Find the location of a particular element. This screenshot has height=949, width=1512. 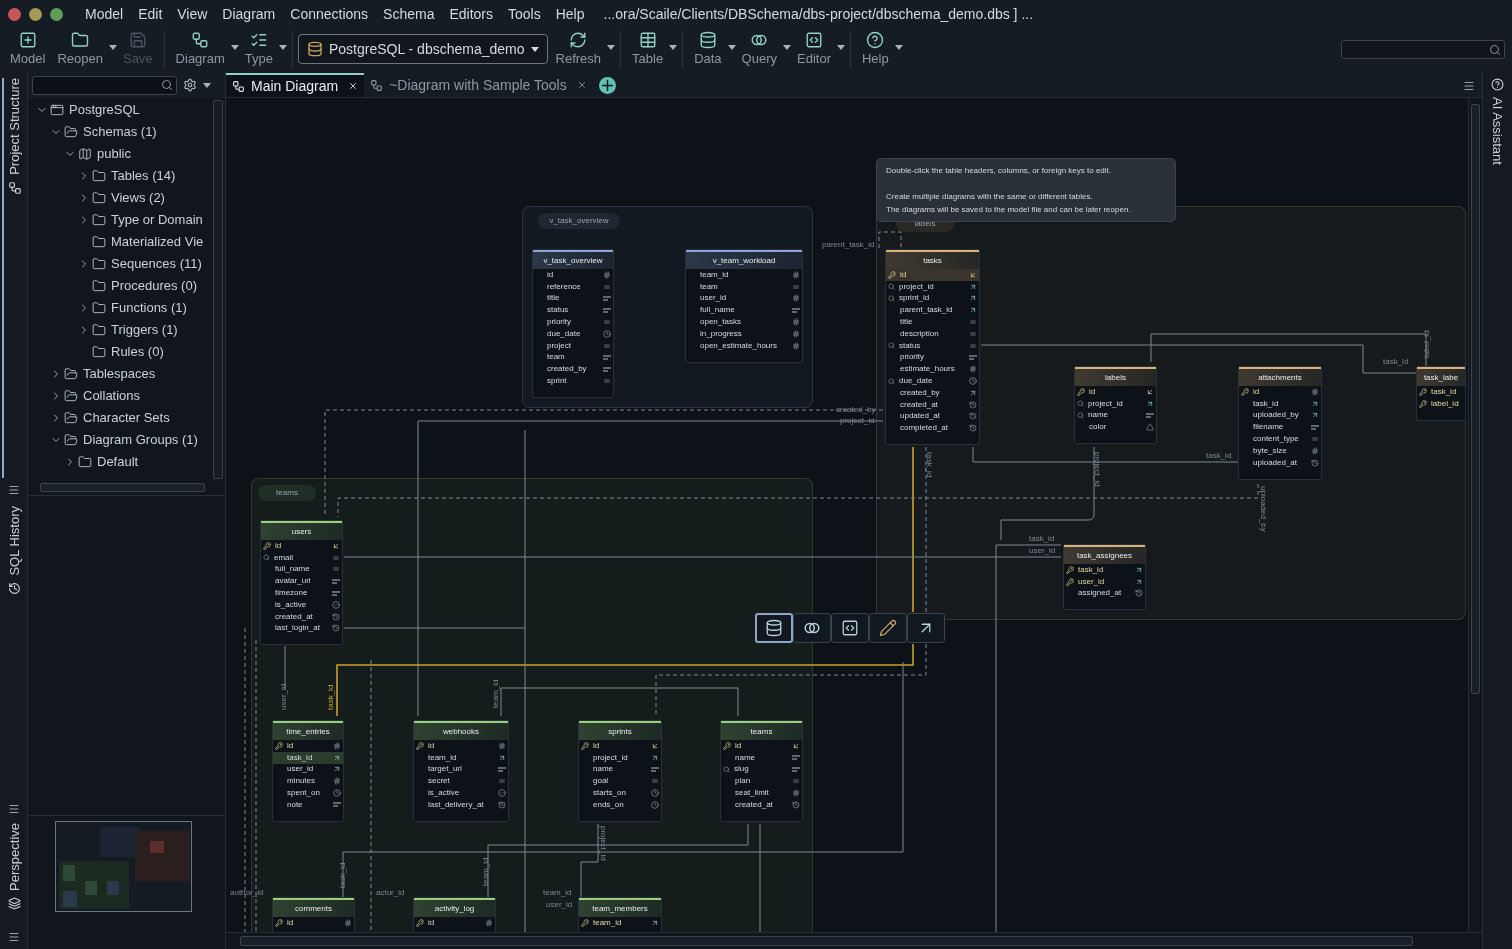

tree-item: PostgreSQL is located at coordinates (104, 110).